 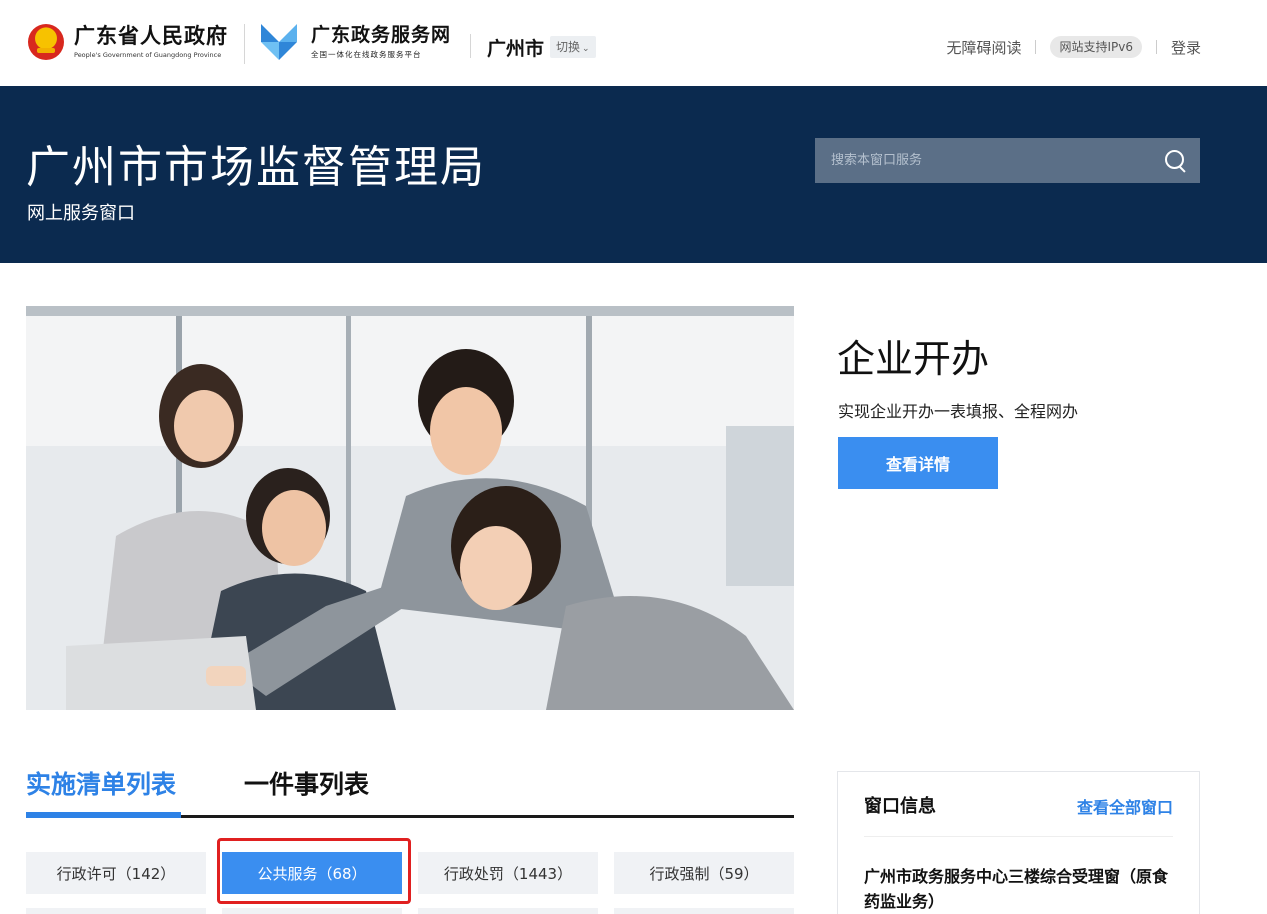 I want to click on city-switch-button: 切换 ⌄, so click(x=573, y=47).